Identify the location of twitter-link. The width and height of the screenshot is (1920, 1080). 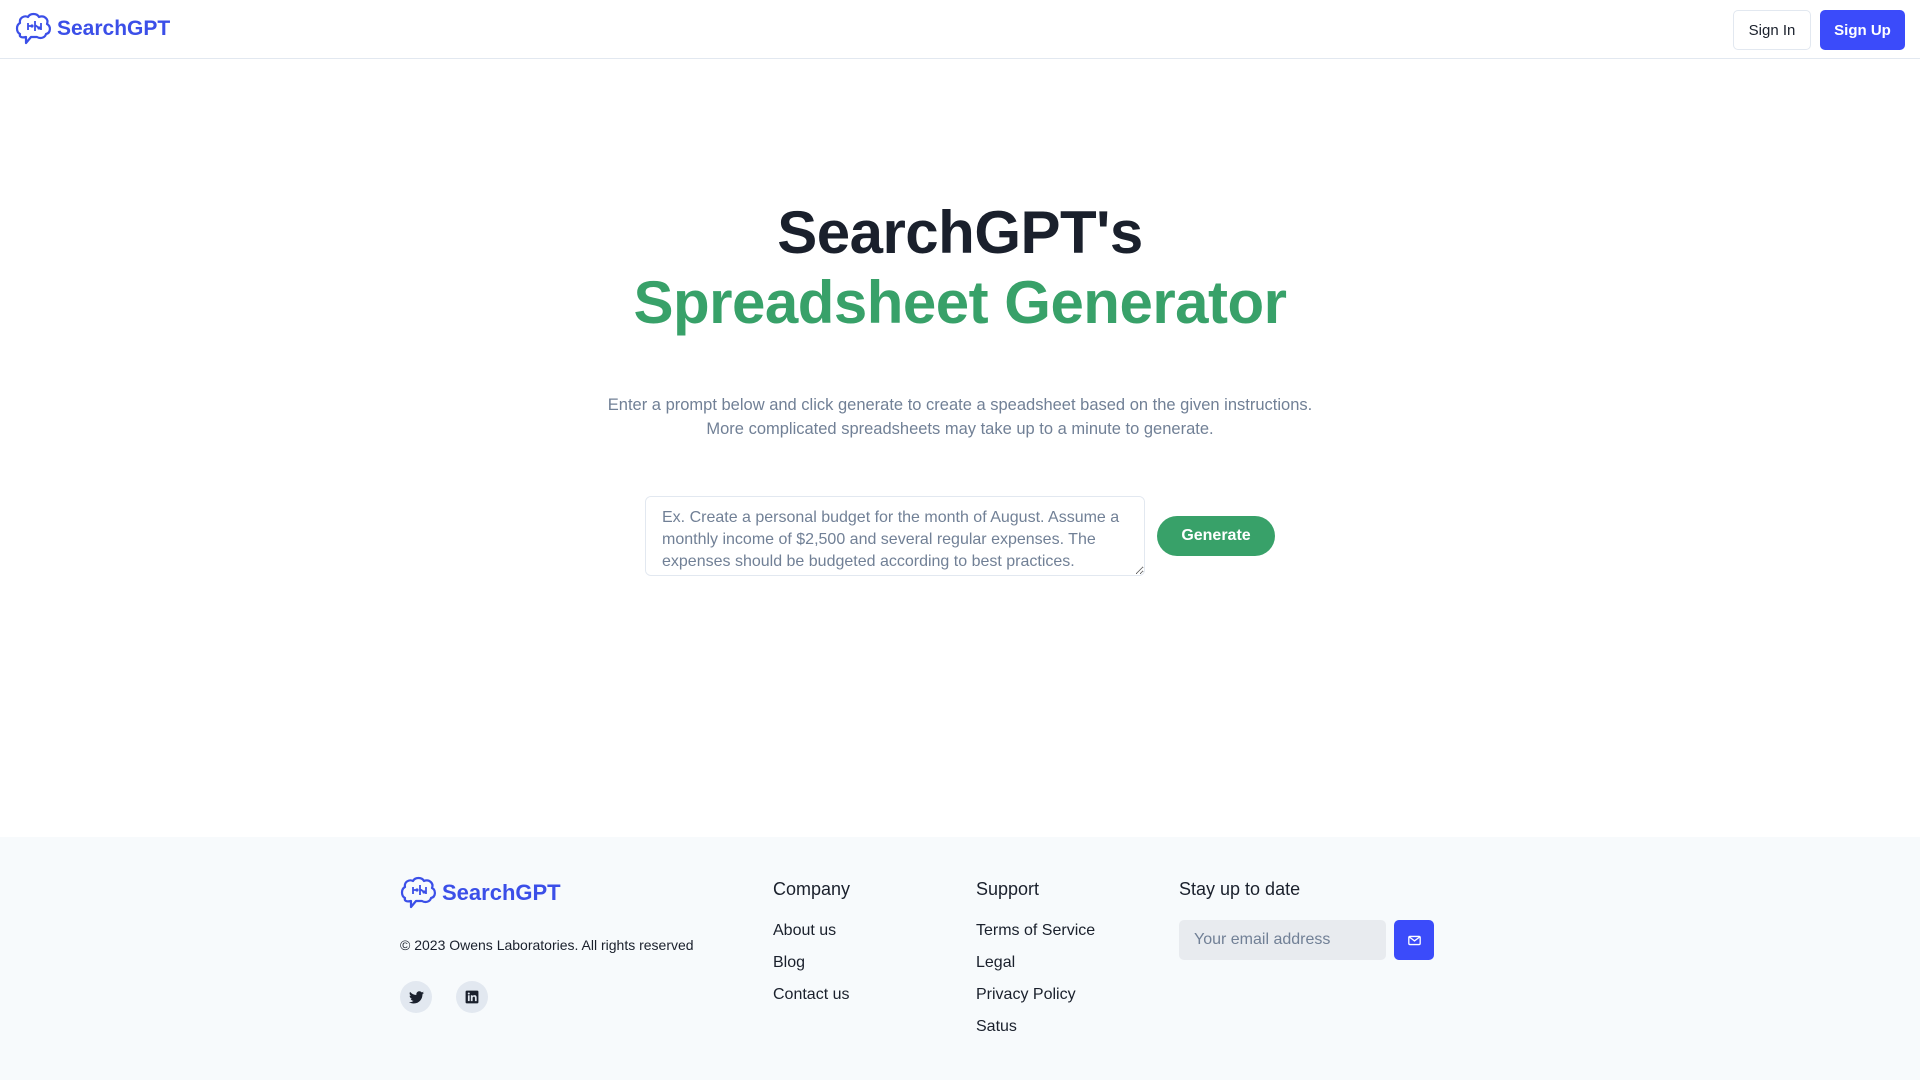
(416, 997).